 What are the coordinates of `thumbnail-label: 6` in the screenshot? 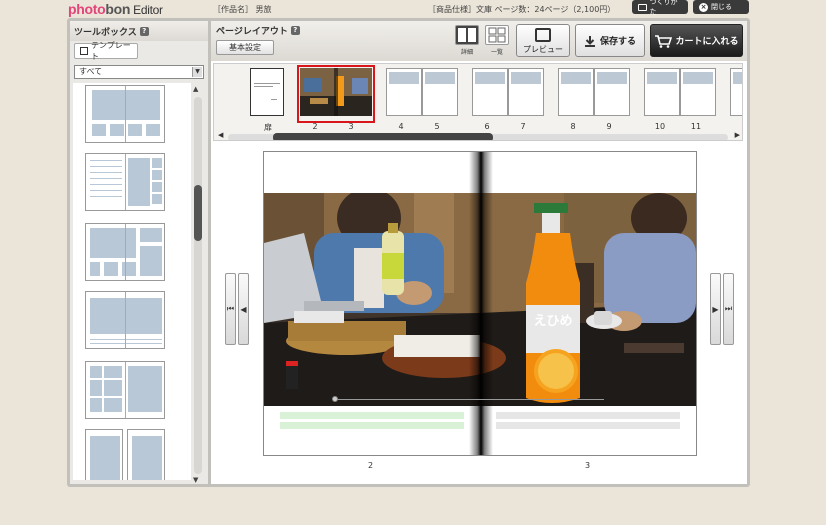 It's located at (487, 126).